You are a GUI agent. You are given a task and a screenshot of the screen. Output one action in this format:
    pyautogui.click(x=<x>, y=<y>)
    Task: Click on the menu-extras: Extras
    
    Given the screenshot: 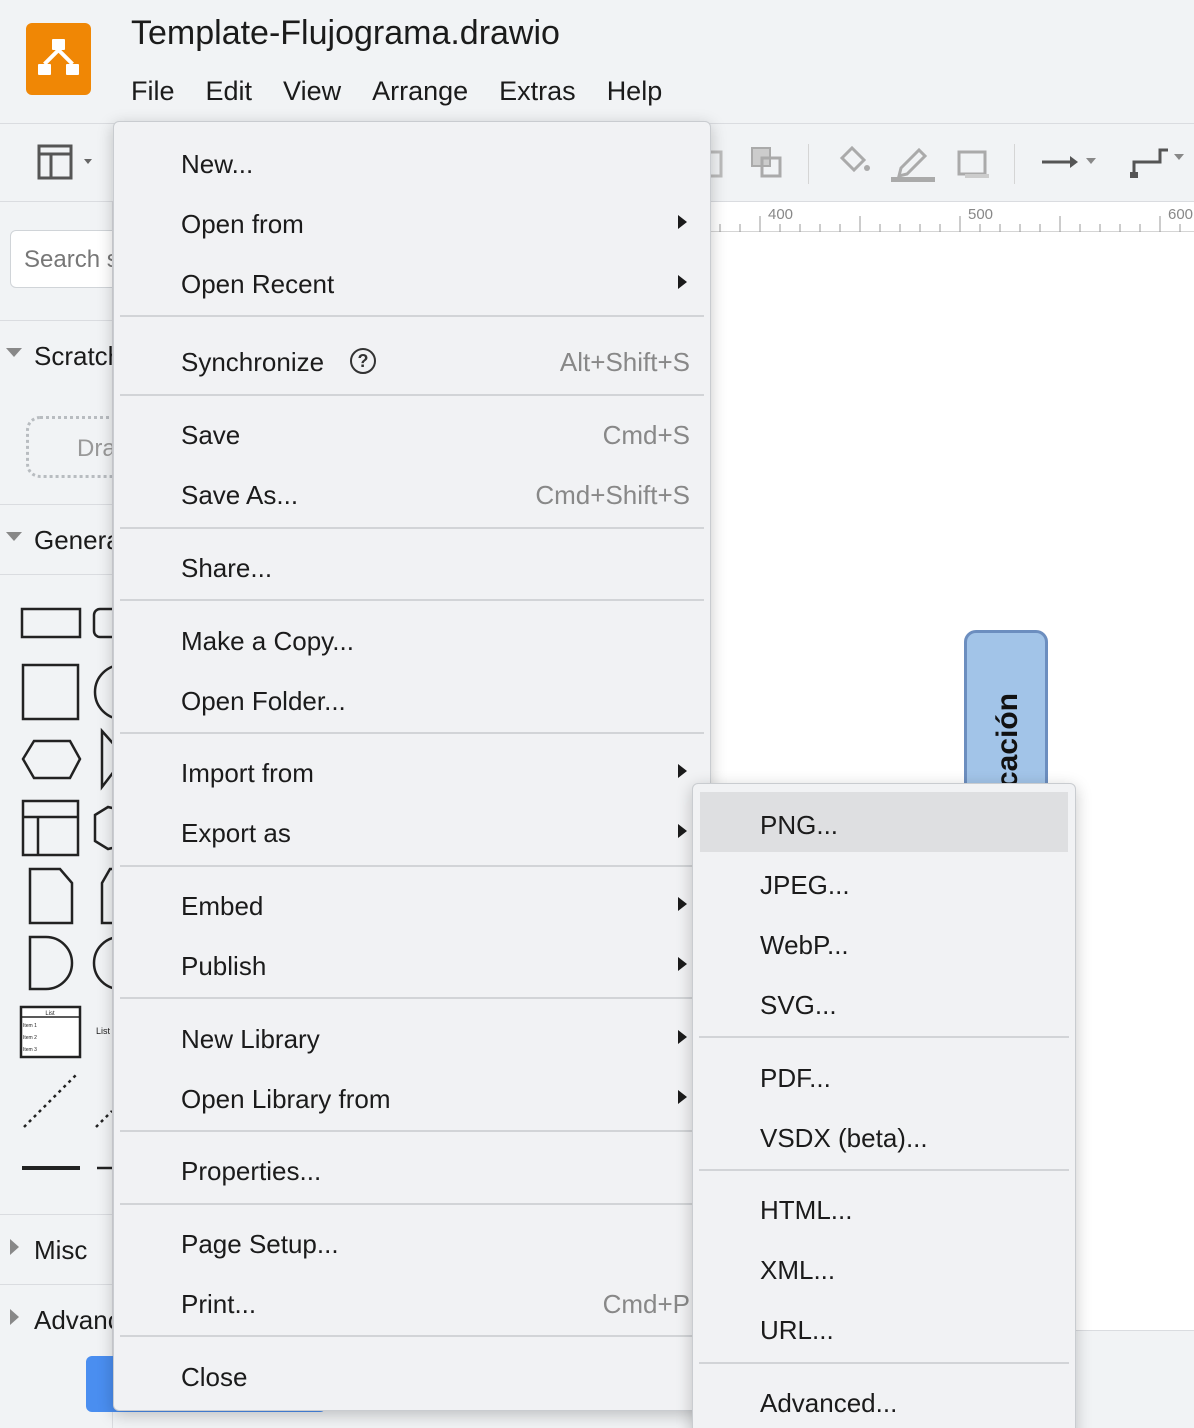 What is the action you would take?
    pyautogui.click(x=537, y=94)
    